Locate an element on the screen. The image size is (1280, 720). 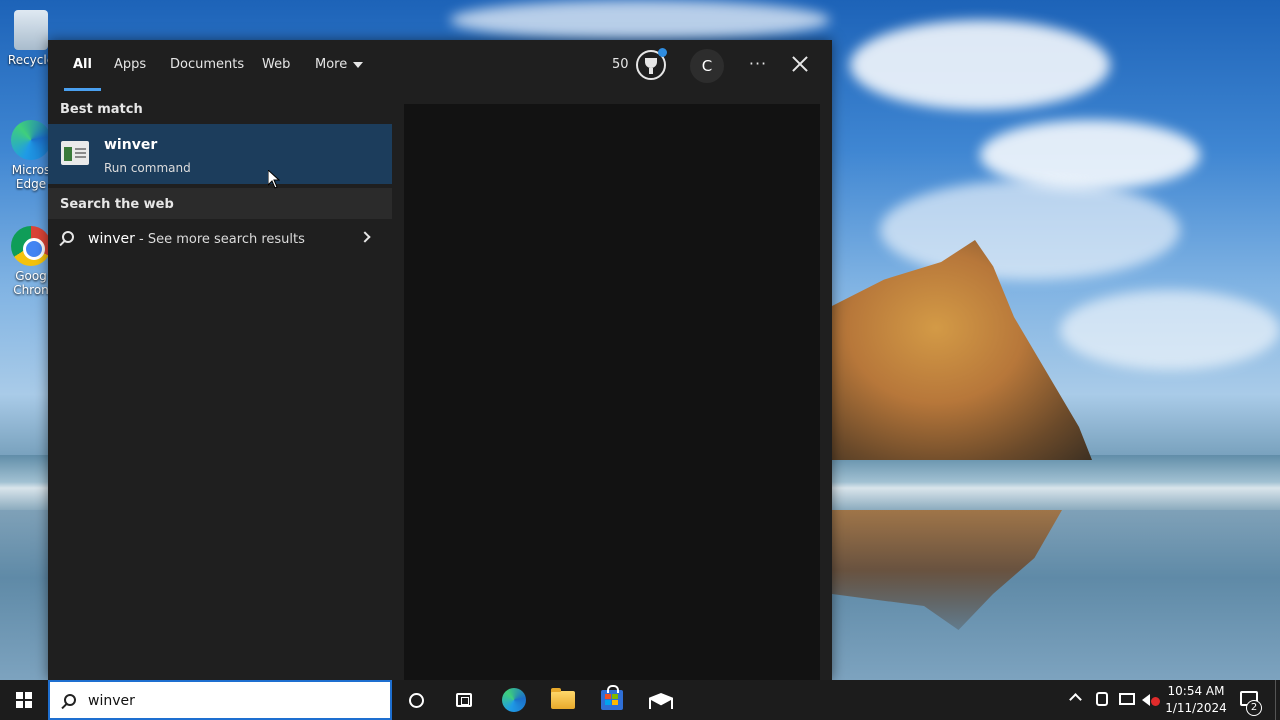
taskbar-edge-button is located at coordinates (514, 700).